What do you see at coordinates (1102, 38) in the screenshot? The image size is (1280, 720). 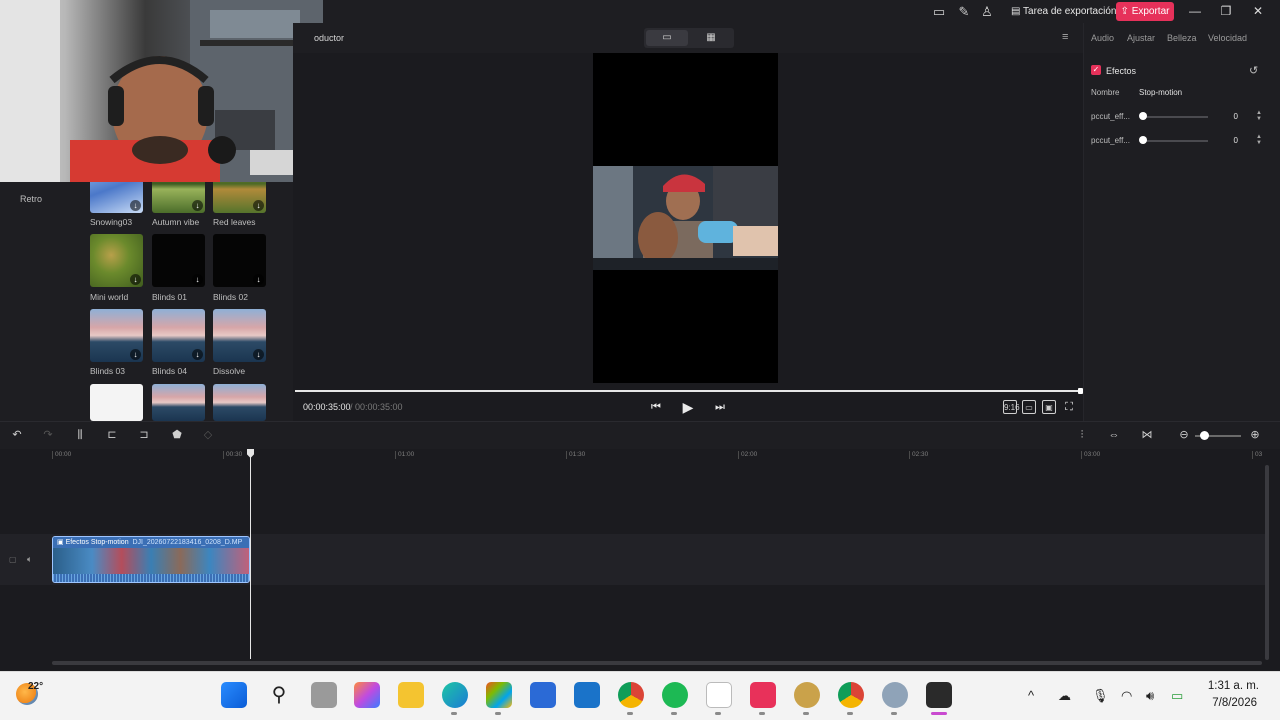 I see `tab-audio: Audio` at bounding box center [1102, 38].